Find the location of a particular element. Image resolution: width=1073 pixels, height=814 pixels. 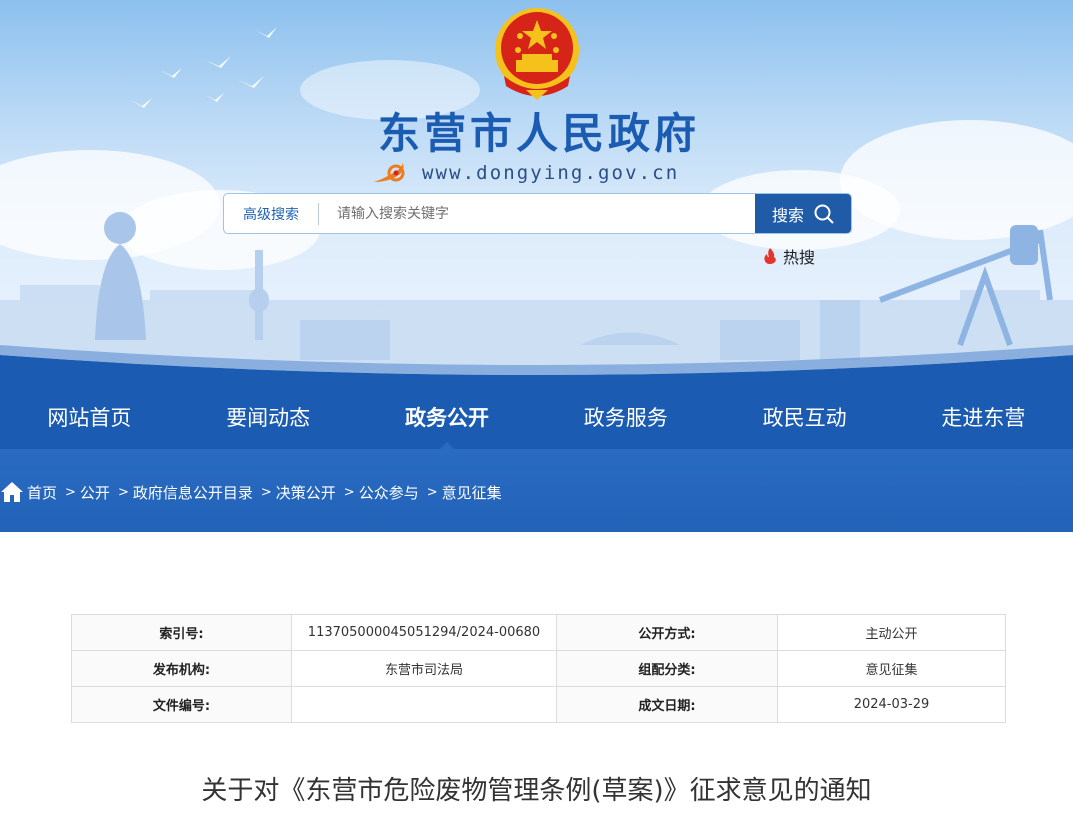

hot-search-link: 热搜 is located at coordinates (789, 256).